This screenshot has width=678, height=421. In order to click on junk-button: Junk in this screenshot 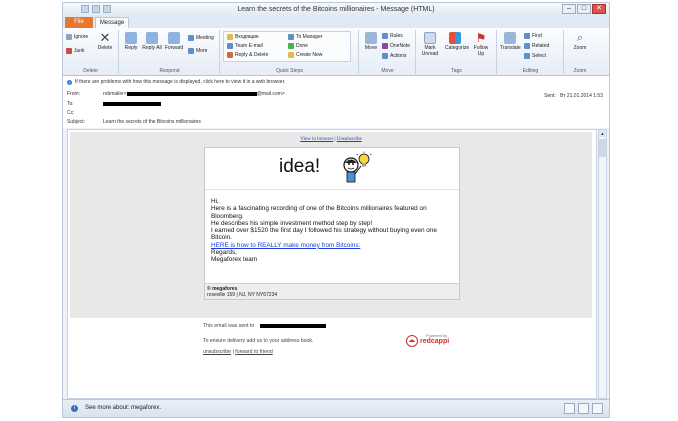, I will do `click(75, 51)`.